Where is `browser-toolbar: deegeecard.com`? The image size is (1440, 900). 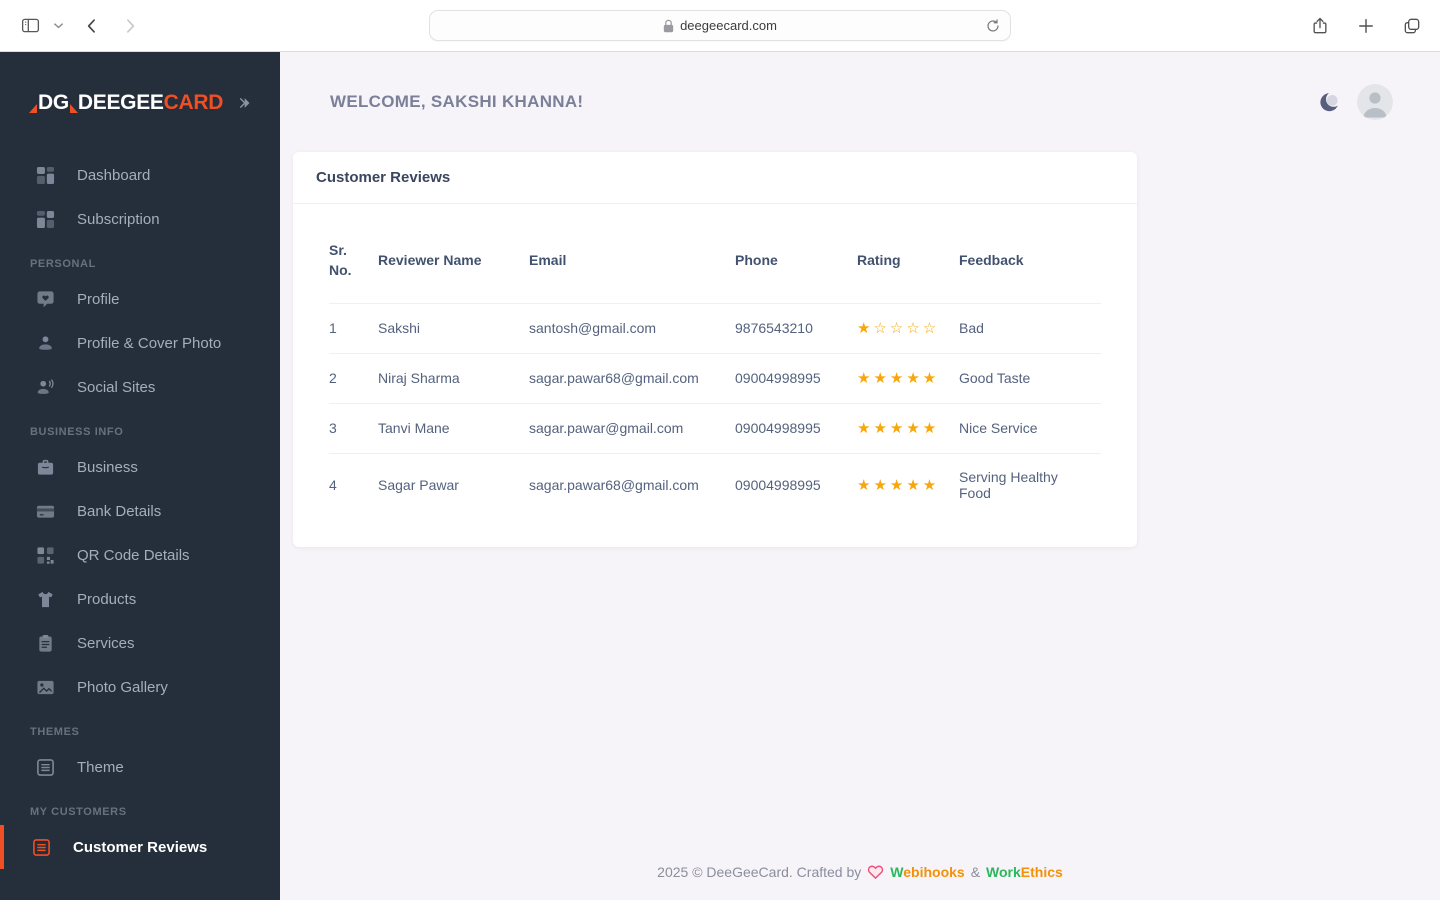 browser-toolbar: deegeecard.com is located at coordinates (720, 26).